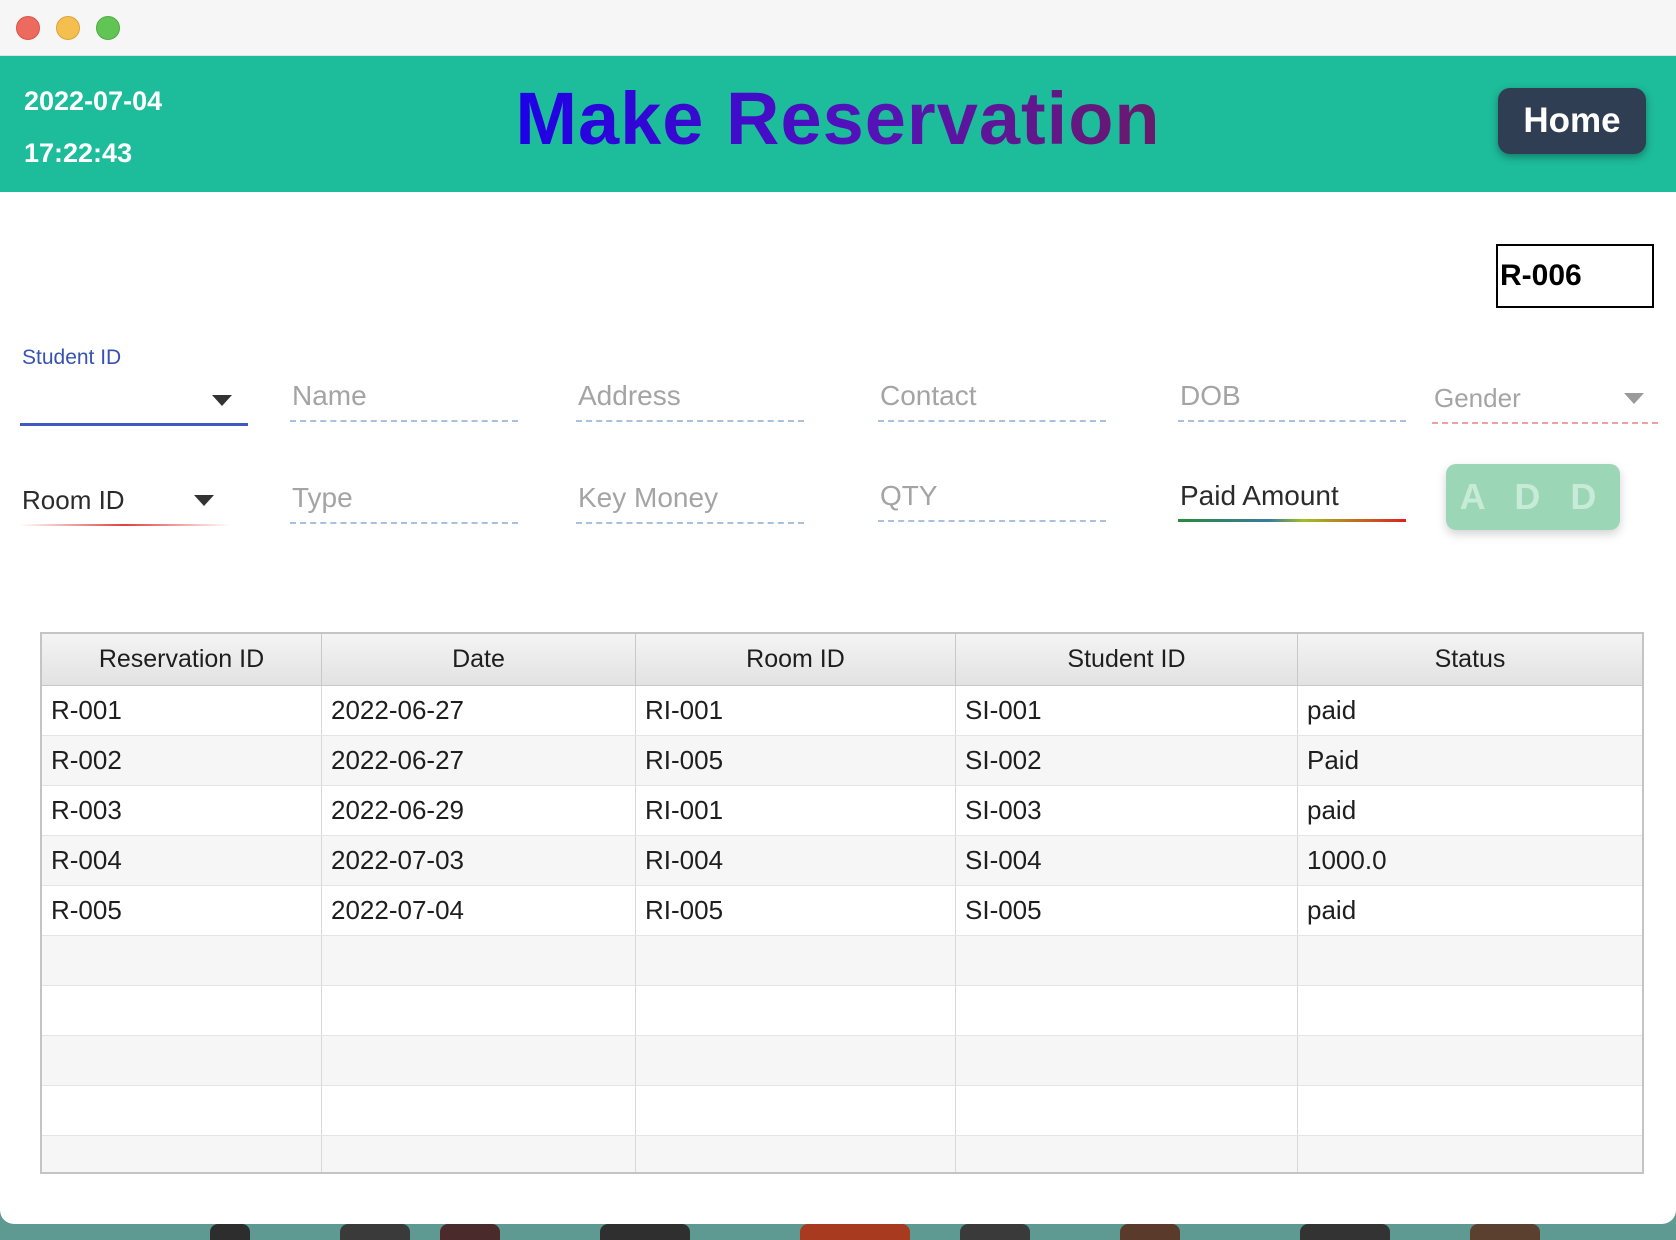 This screenshot has width=1676, height=1240. What do you see at coordinates (182, 810) in the screenshot?
I see `table-cell: R-003` at bounding box center [182, 810].